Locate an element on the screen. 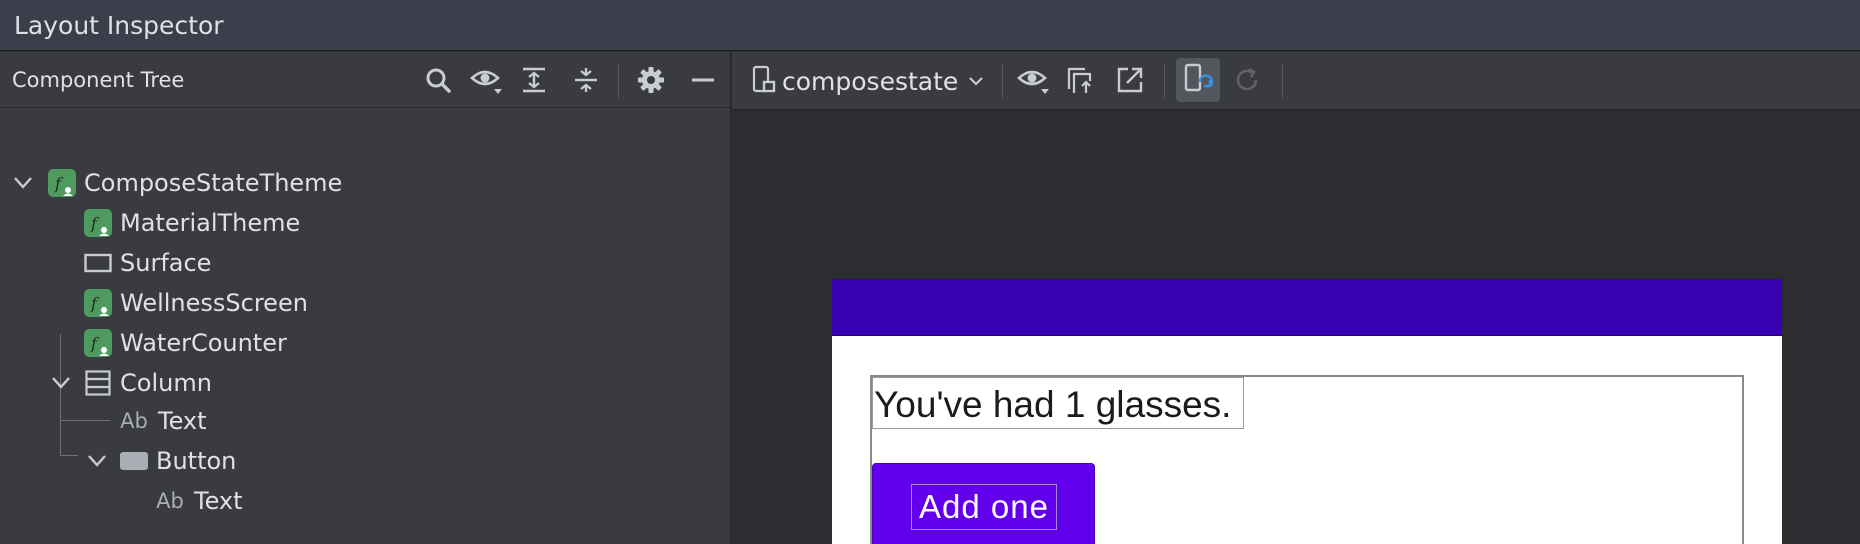  tree-node-wellnessscreen: f WellnessScreen is located at coordinates (196, 303).